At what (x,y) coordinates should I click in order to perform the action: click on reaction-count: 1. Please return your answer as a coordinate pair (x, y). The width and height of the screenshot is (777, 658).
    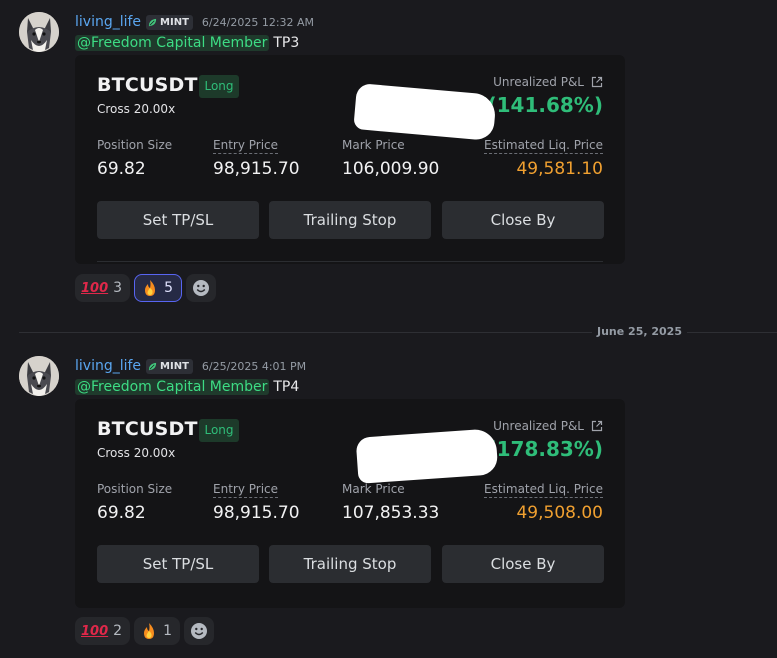
    Looking at the image, I should click on (167, 631).